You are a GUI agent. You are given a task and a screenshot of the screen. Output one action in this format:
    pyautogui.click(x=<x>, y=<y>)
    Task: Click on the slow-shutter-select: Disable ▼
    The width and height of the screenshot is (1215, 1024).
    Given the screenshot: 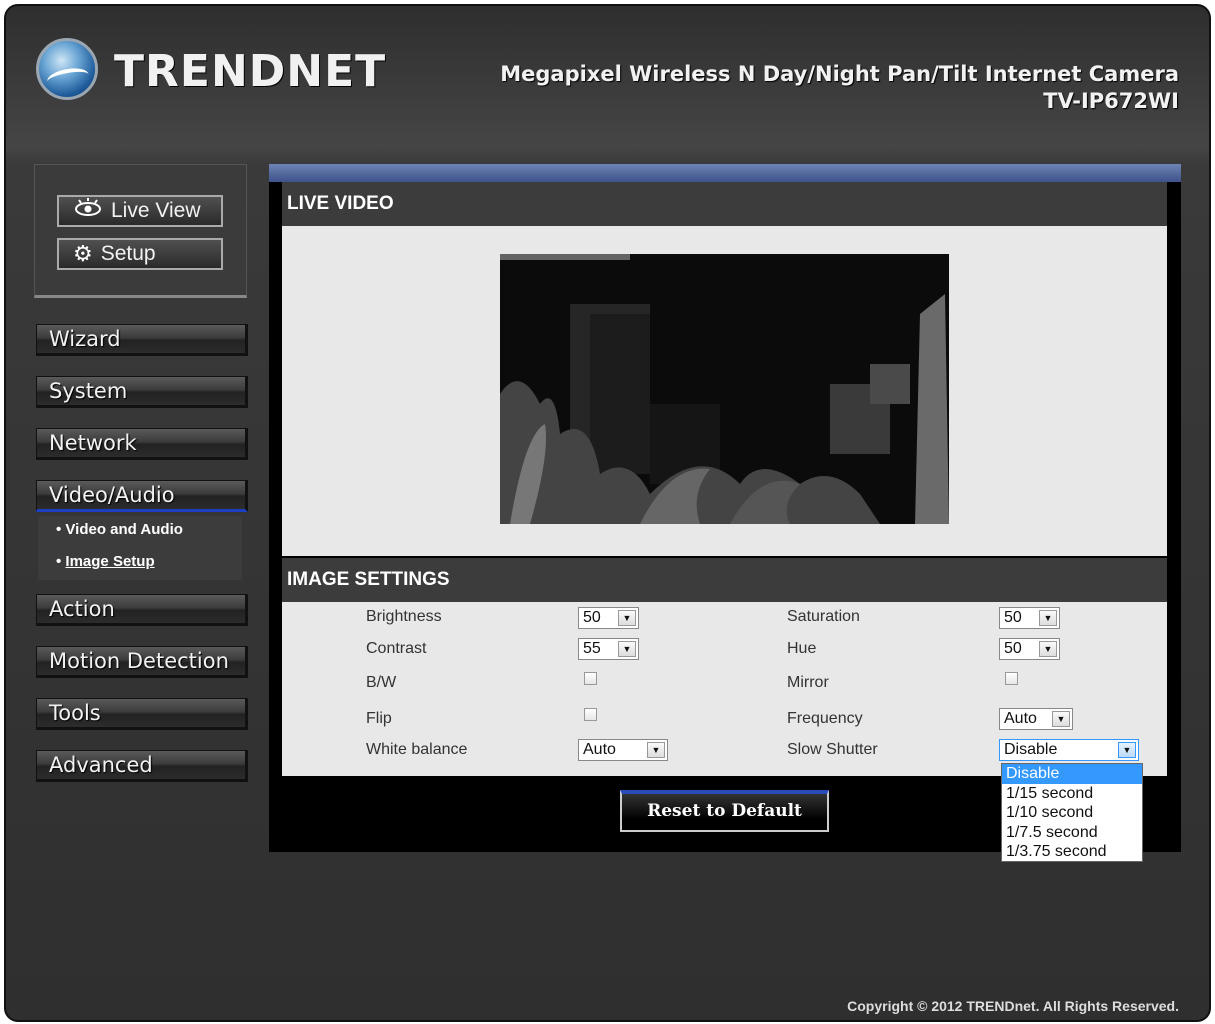 What is the action you would take?
    pyautogui.click(x=1069, y=750)
    